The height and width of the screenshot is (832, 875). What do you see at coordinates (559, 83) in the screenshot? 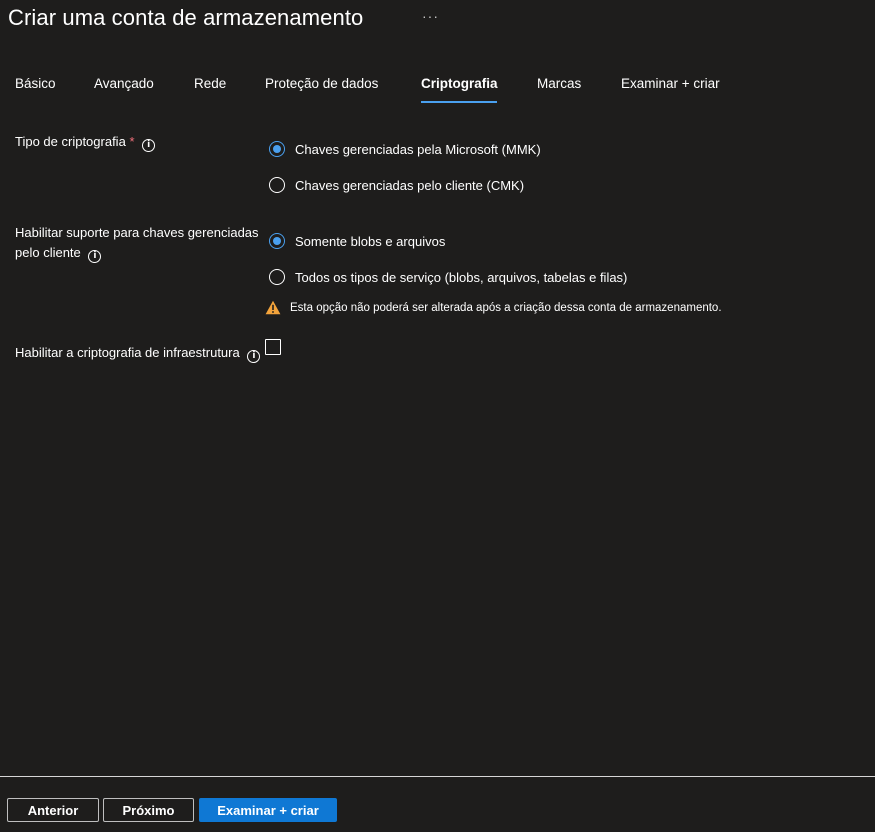
I see `tab-marcas: Marcas` at bounding box center [559, 83].